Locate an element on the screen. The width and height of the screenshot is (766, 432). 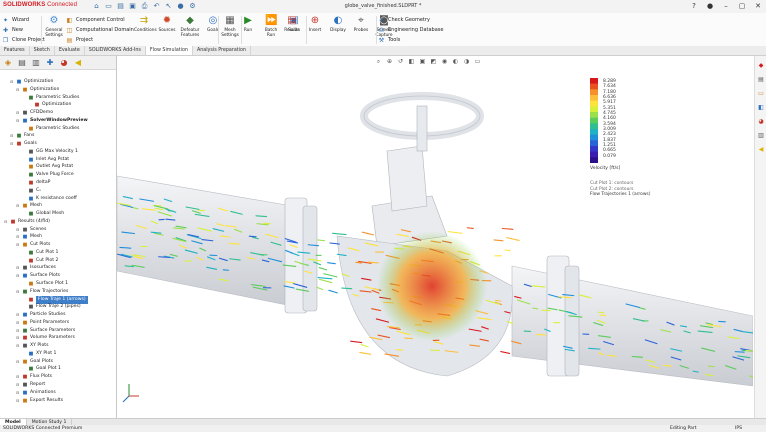
zoom-area-icon: ⊕ is located at coordinates (389, 61).